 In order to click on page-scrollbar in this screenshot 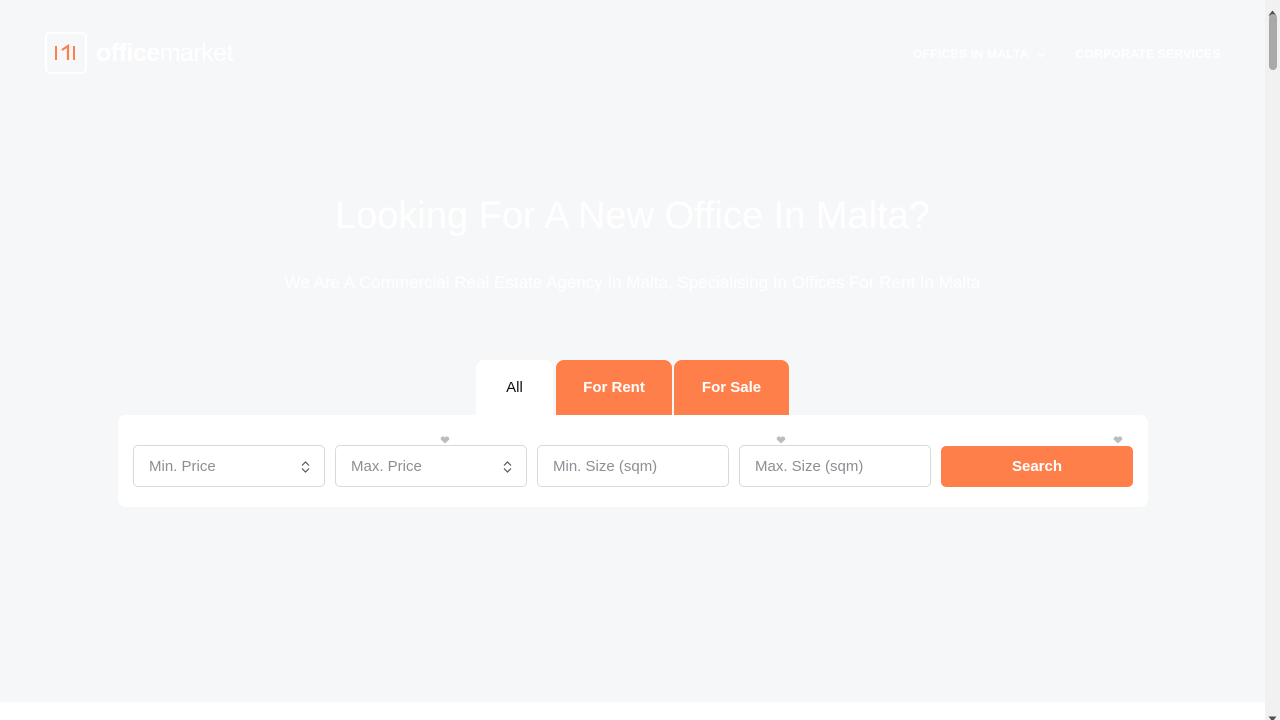, I will do `click(1272, 360)`.